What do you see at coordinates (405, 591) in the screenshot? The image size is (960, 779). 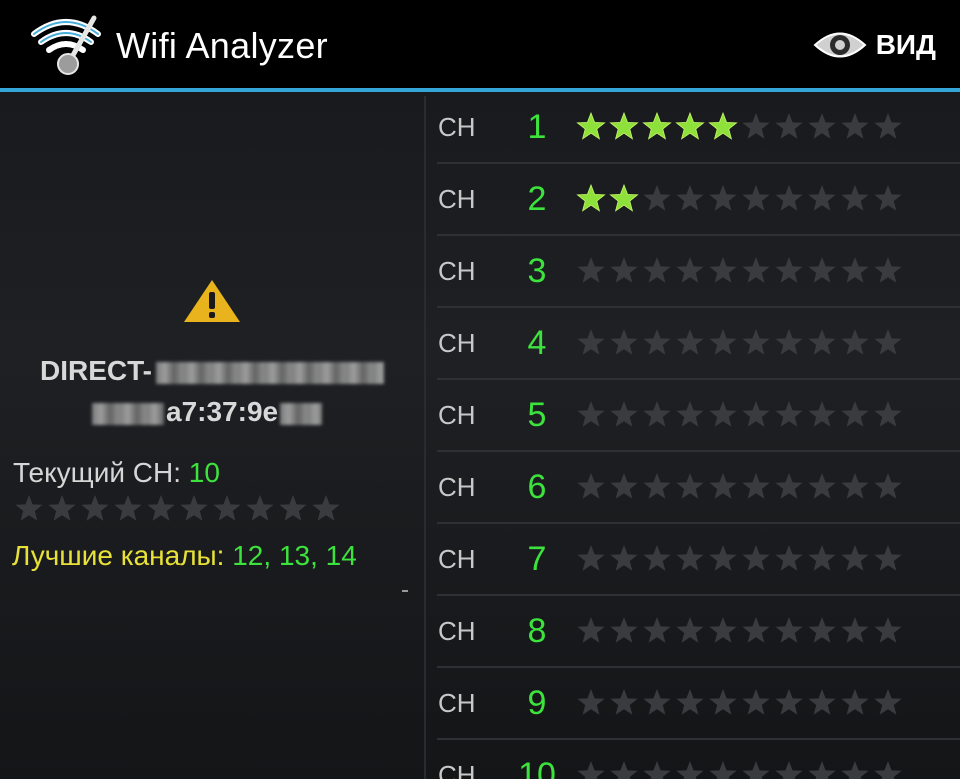 I see `panel-handle-dots` at bounding box center [405, 591].